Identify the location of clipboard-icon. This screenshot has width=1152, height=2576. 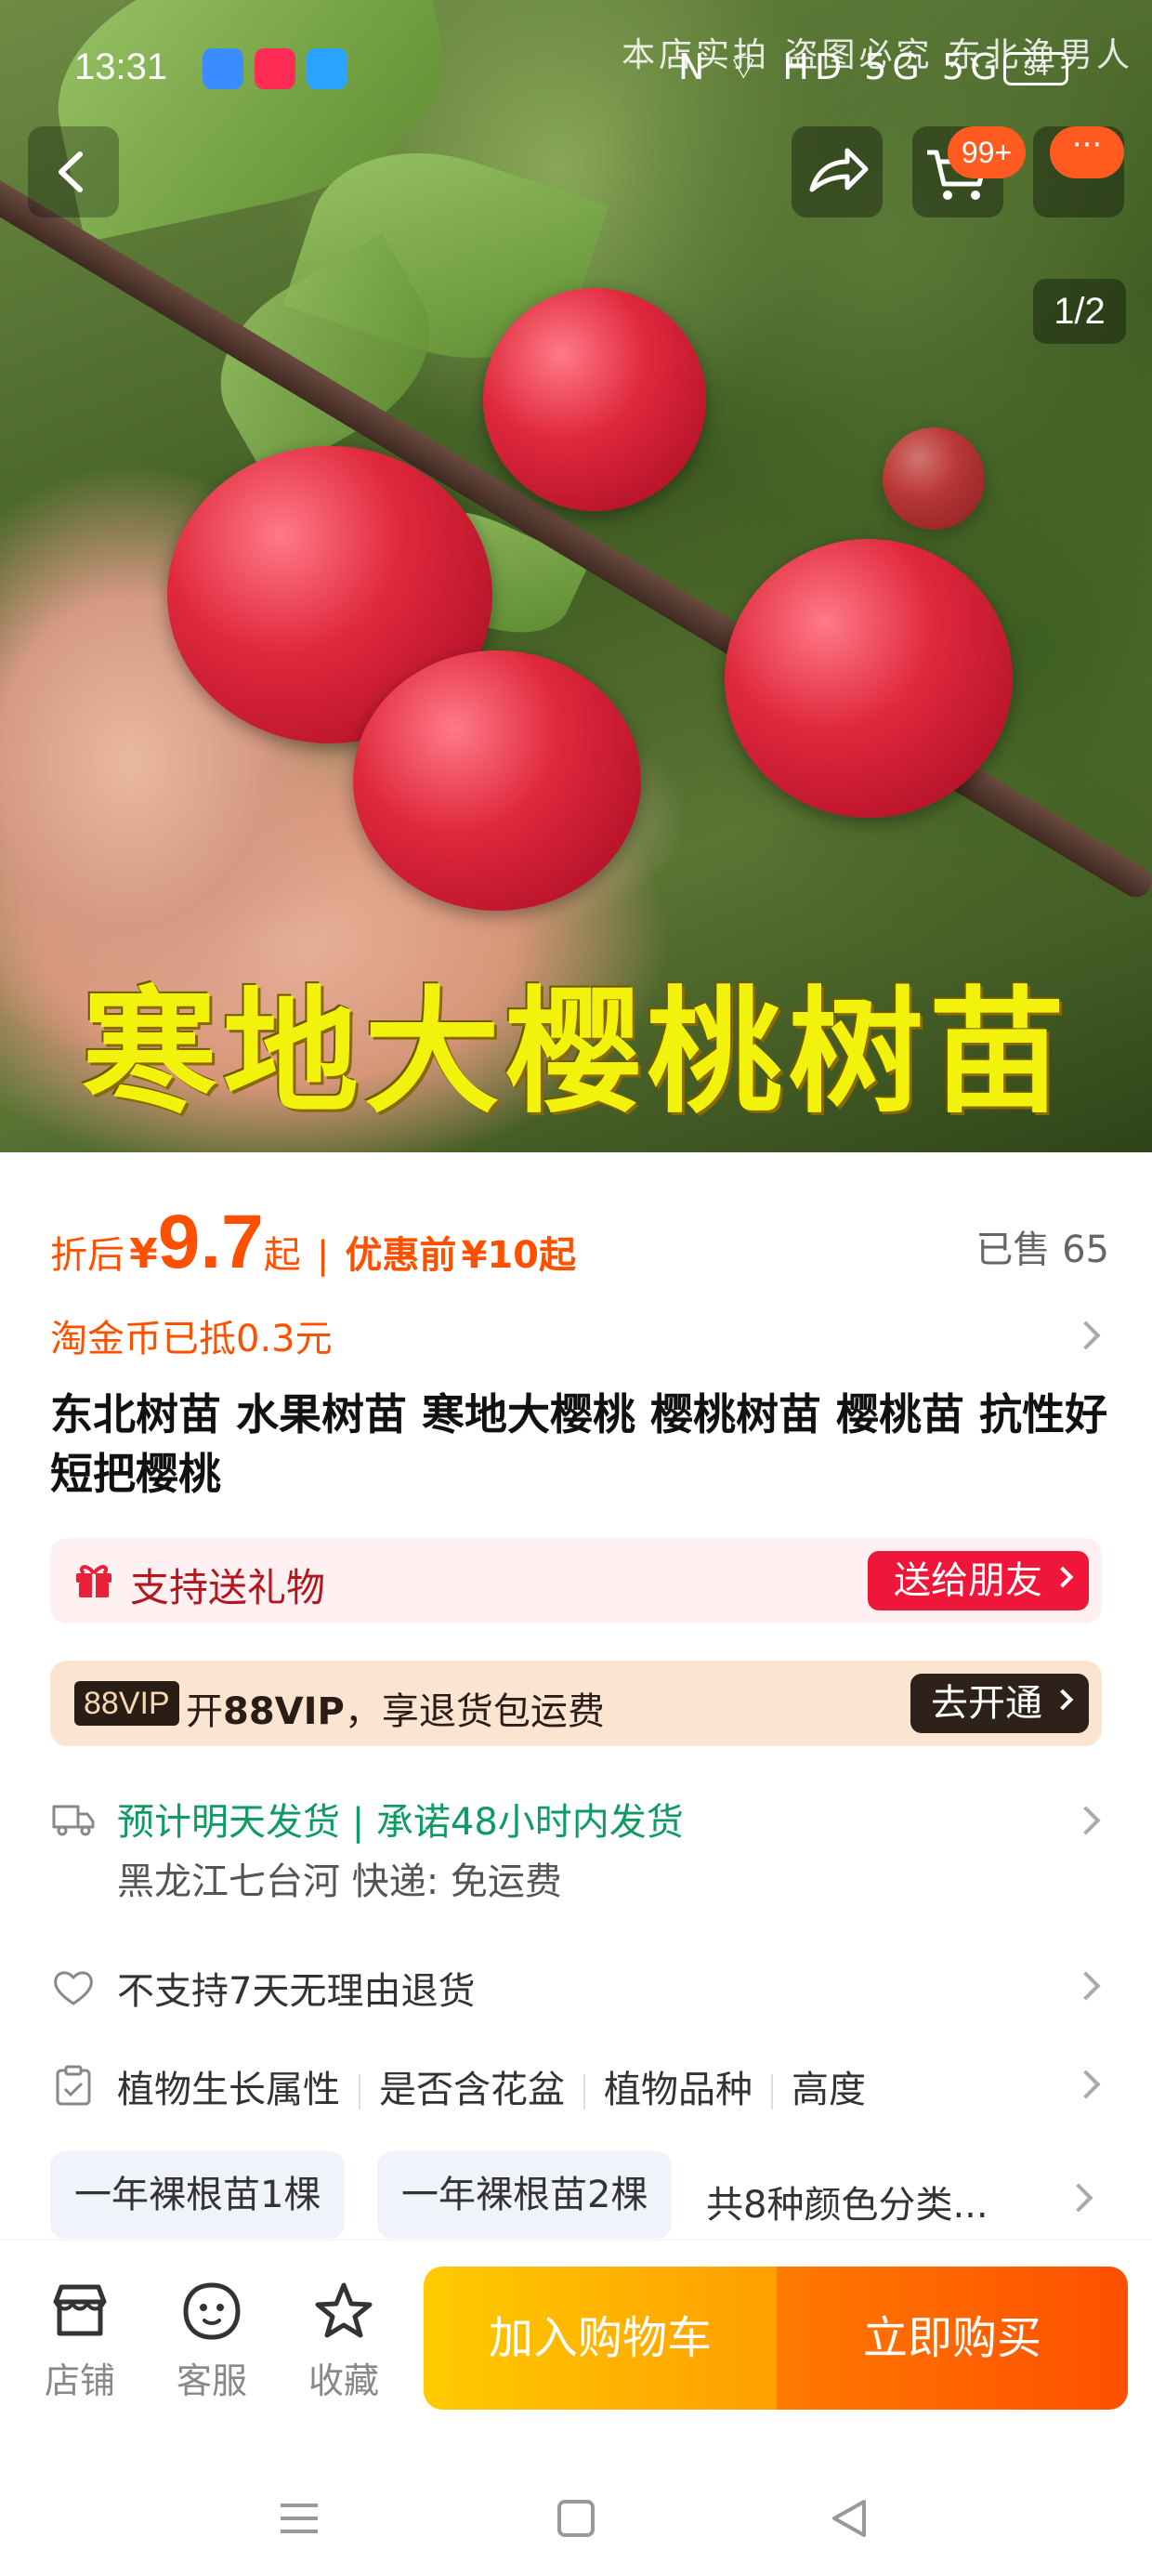
(73, 2085).